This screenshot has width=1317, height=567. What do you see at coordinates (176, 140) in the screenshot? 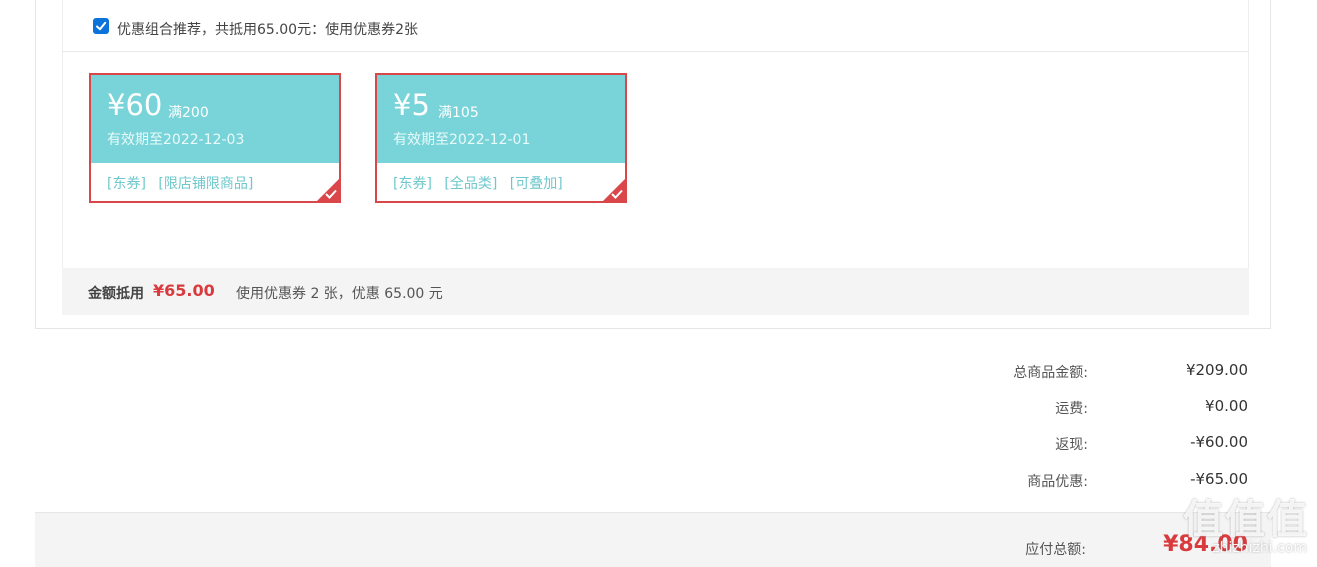
I see `coupon-expiry: 有效期至2022-12-03` at bounding box center [176, 140].